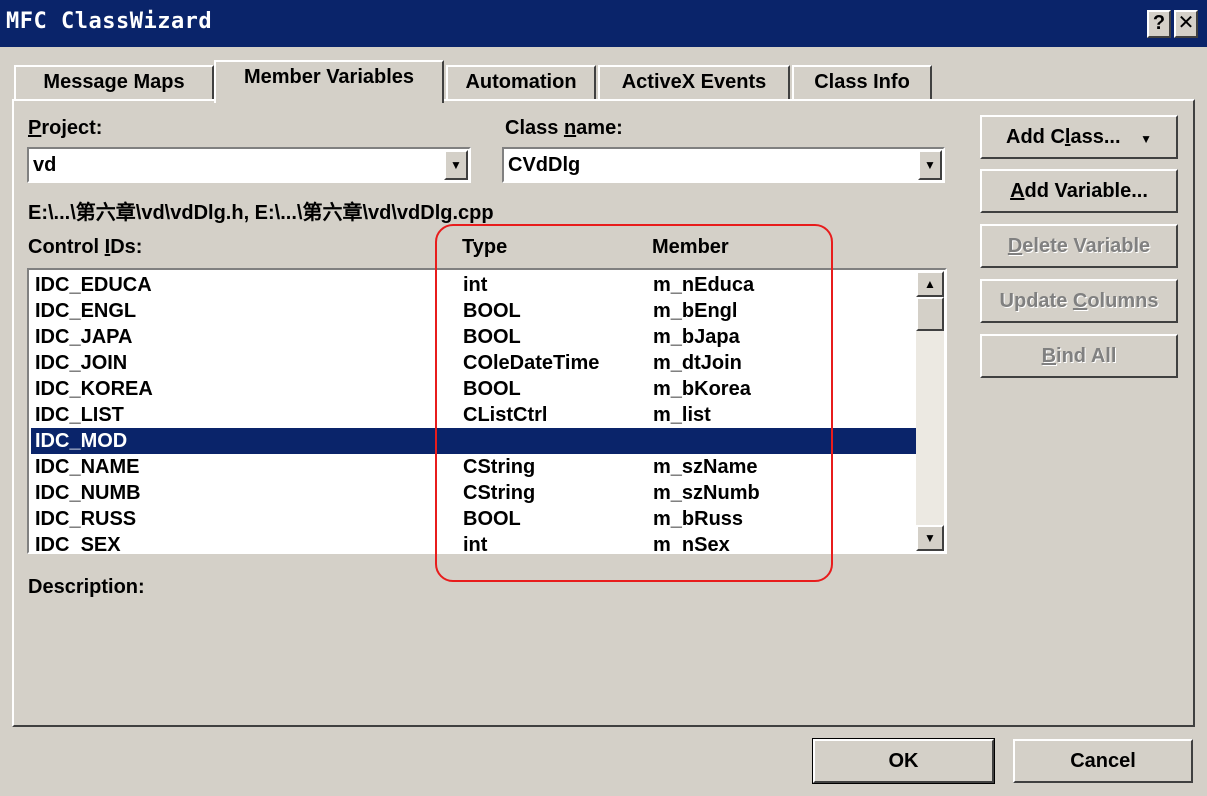 This screenshot has width=1207, height=796. Describe the element at coordinates (544, 165) in the screenshot. I see `class-name-value: CVdDlg` at that location.